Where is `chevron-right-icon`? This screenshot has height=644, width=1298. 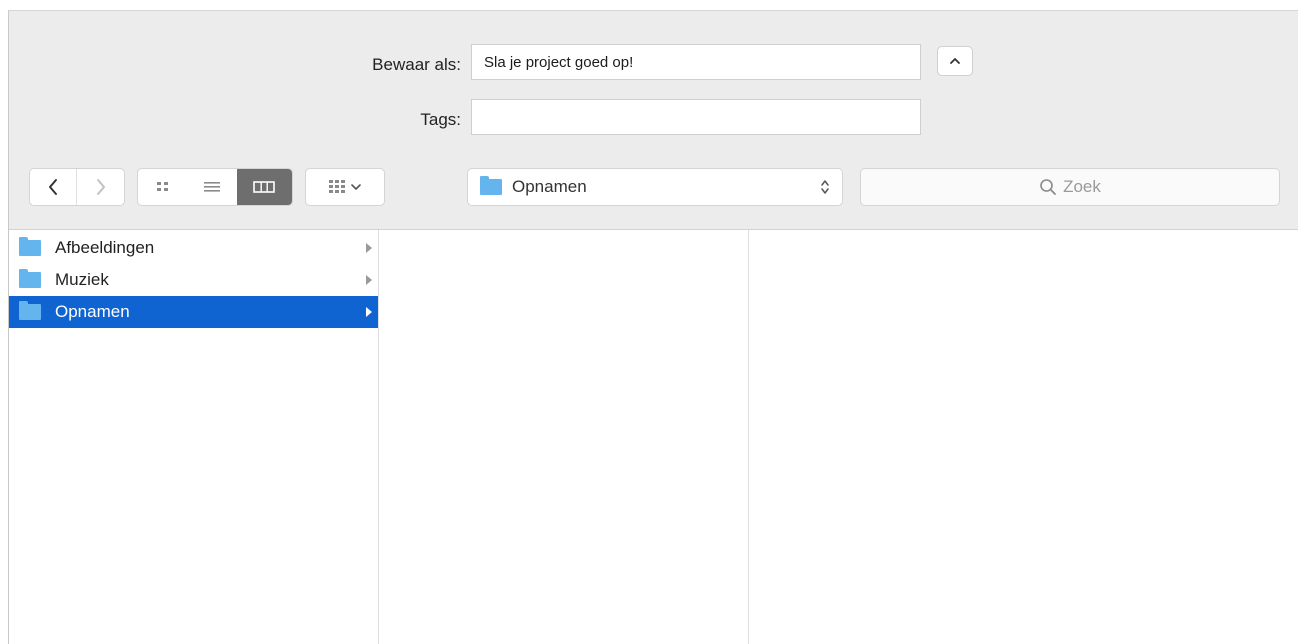 chevron-right-icon is located at coordinates (100, 187).